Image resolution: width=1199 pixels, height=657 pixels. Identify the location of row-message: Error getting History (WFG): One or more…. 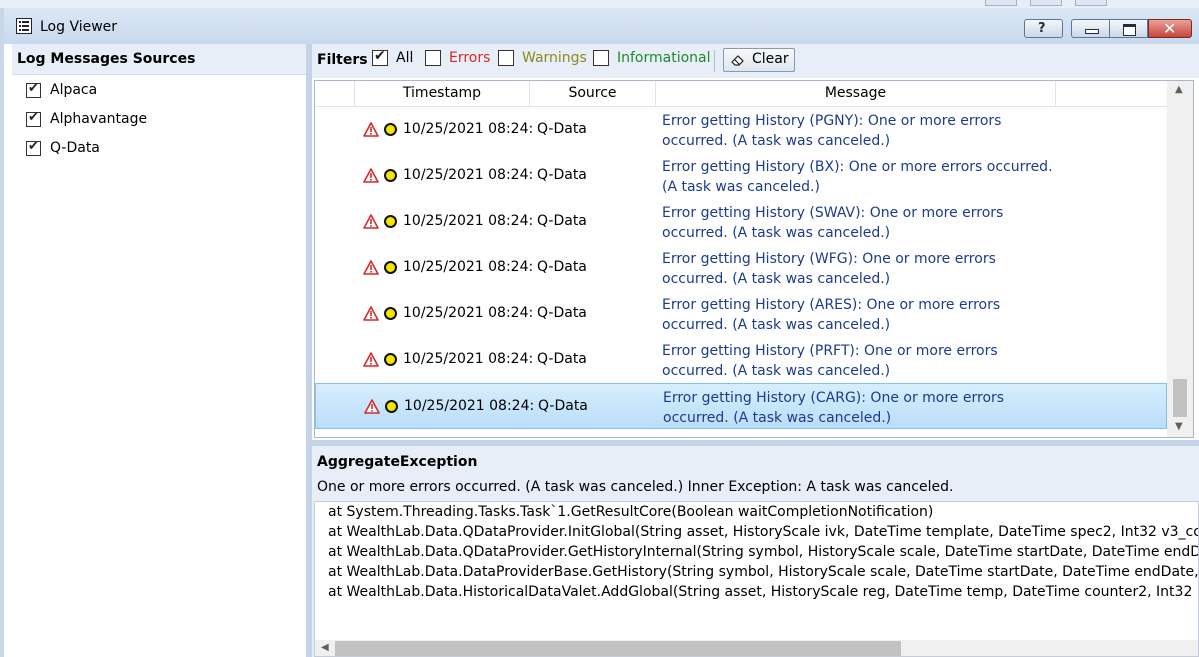
(829, 269).